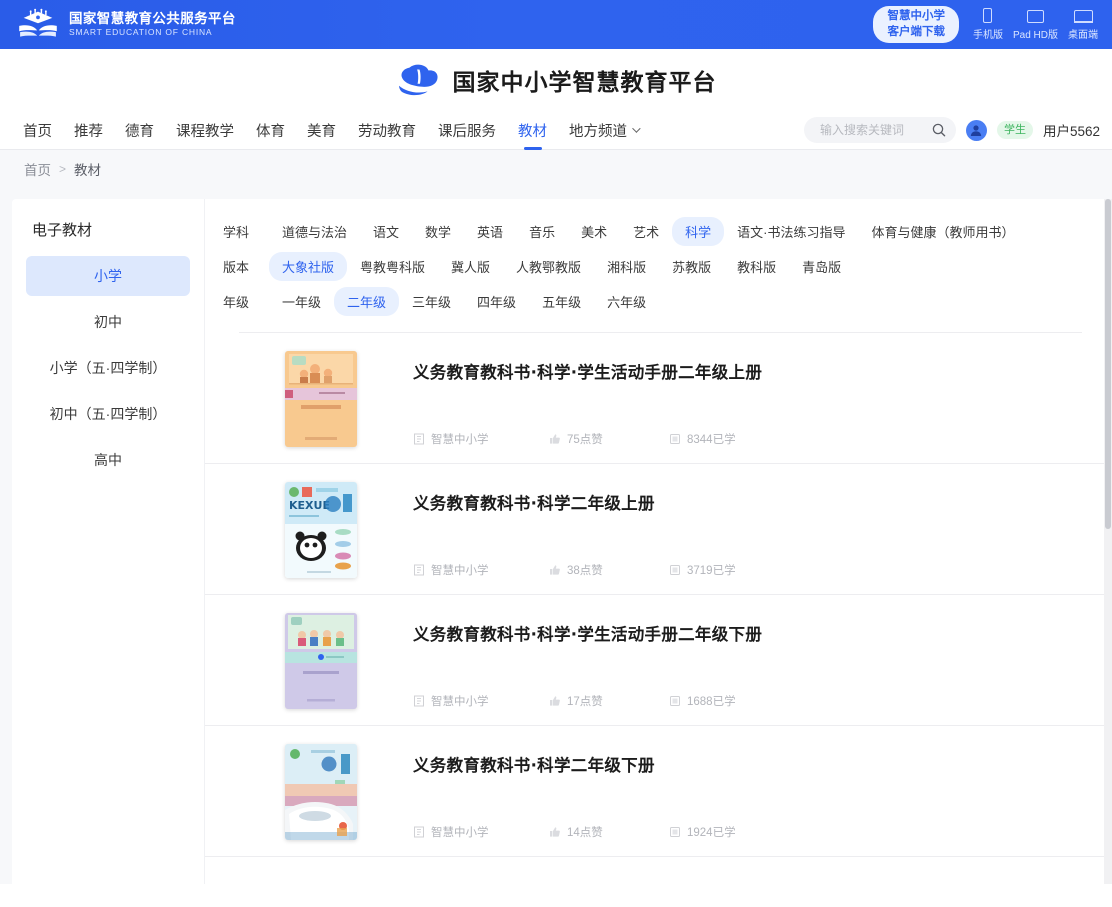  I want to click on nav-item-textbooks: 教材, so click(532, 130).